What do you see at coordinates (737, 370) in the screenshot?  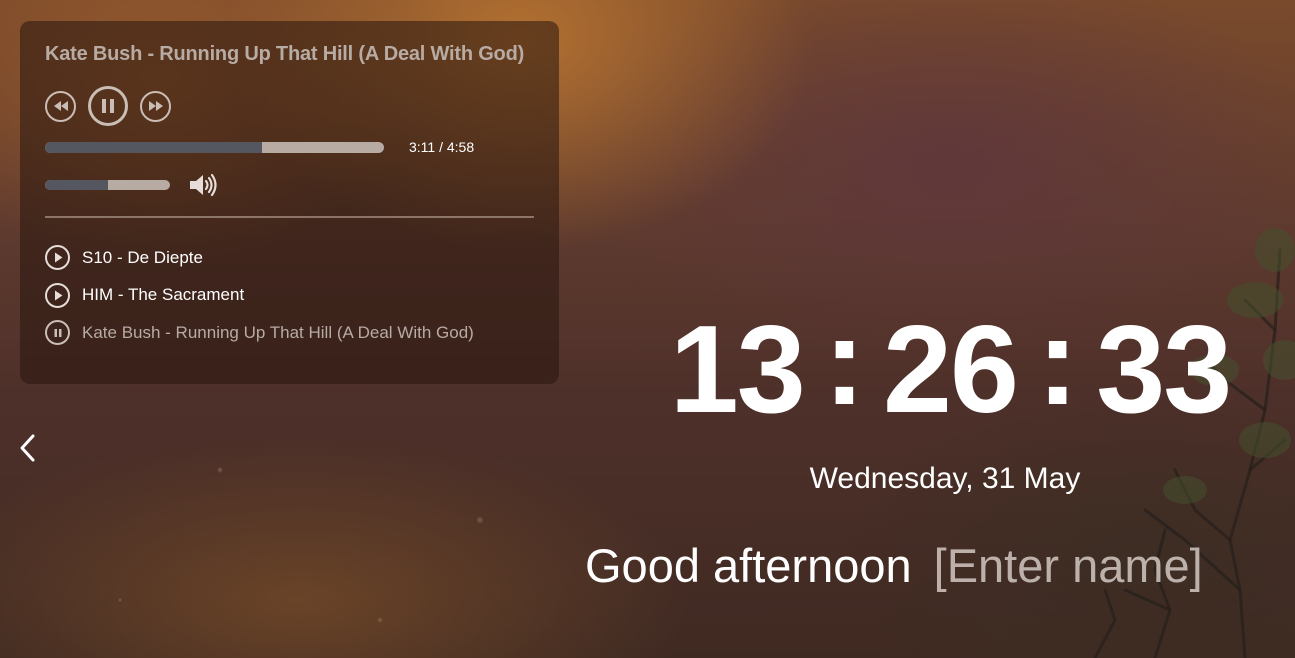 I see `clock-hours: 13` at bounding box center [737, 370].